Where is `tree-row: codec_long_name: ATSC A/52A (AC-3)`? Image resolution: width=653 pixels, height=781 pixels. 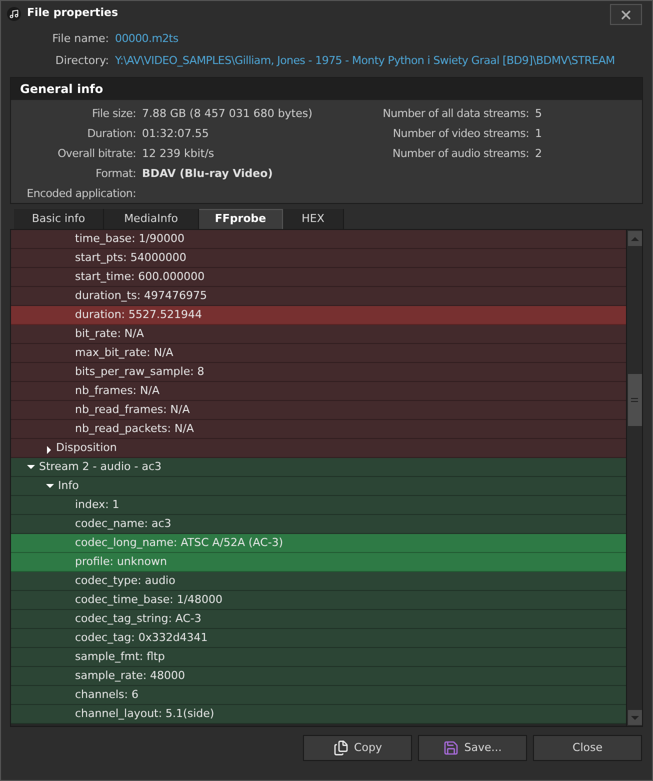
tree-row: codec_long_name: ATSC A/52A (AC-3) is located at coordinates (318, 543).